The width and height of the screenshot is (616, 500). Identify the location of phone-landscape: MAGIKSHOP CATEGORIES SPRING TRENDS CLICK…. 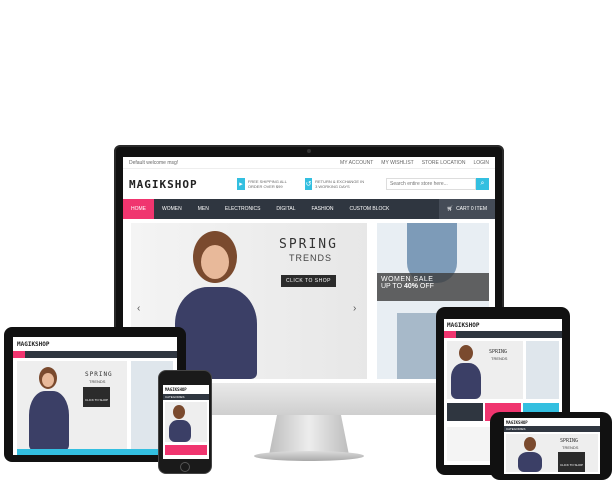
(551, 446).